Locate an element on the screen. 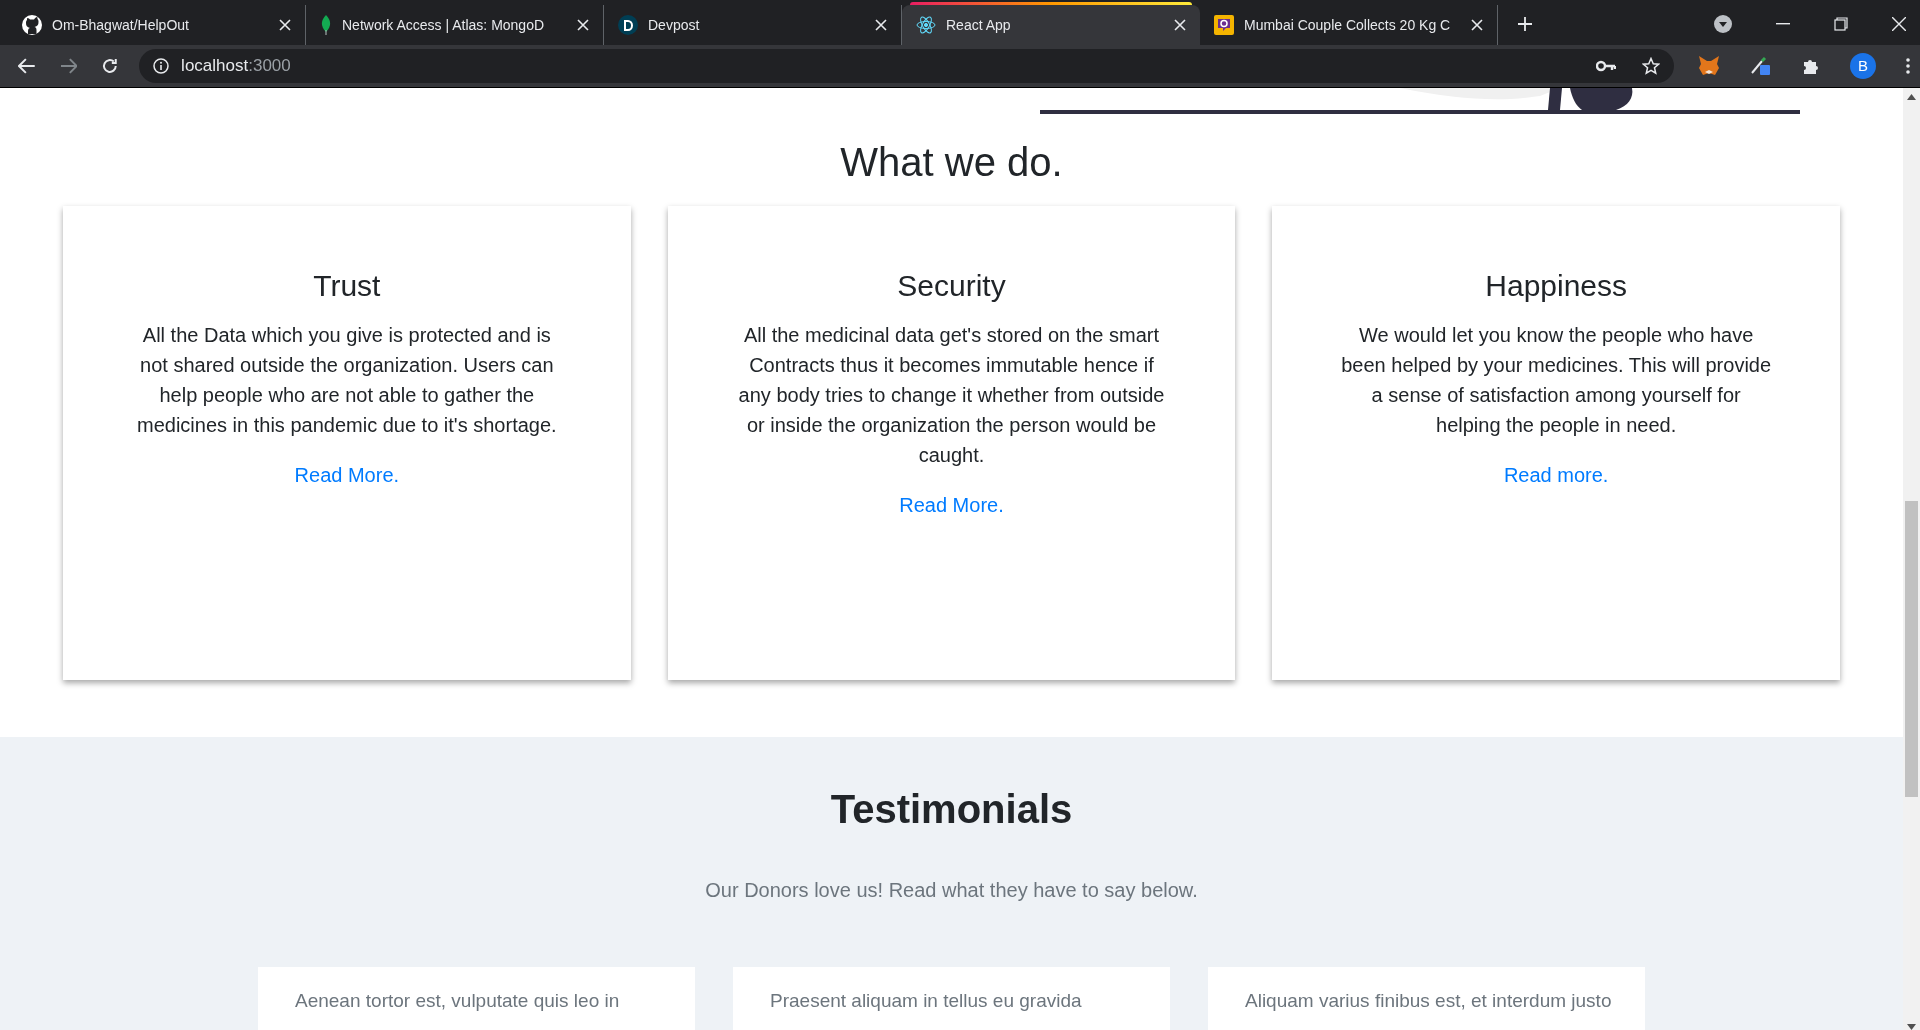 The image size is (1920, 1030). url-text: localhost:3000 is located at coordinates (236, 66).